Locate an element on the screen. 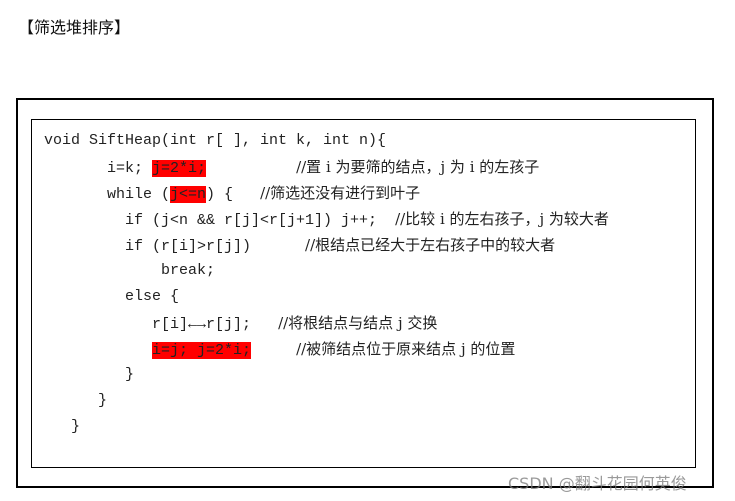 The height and width of the screenshot is (501, 735). code-line: void SiftHeap(int r[ ], int k, int n){ is located at coordinates (326, 141).